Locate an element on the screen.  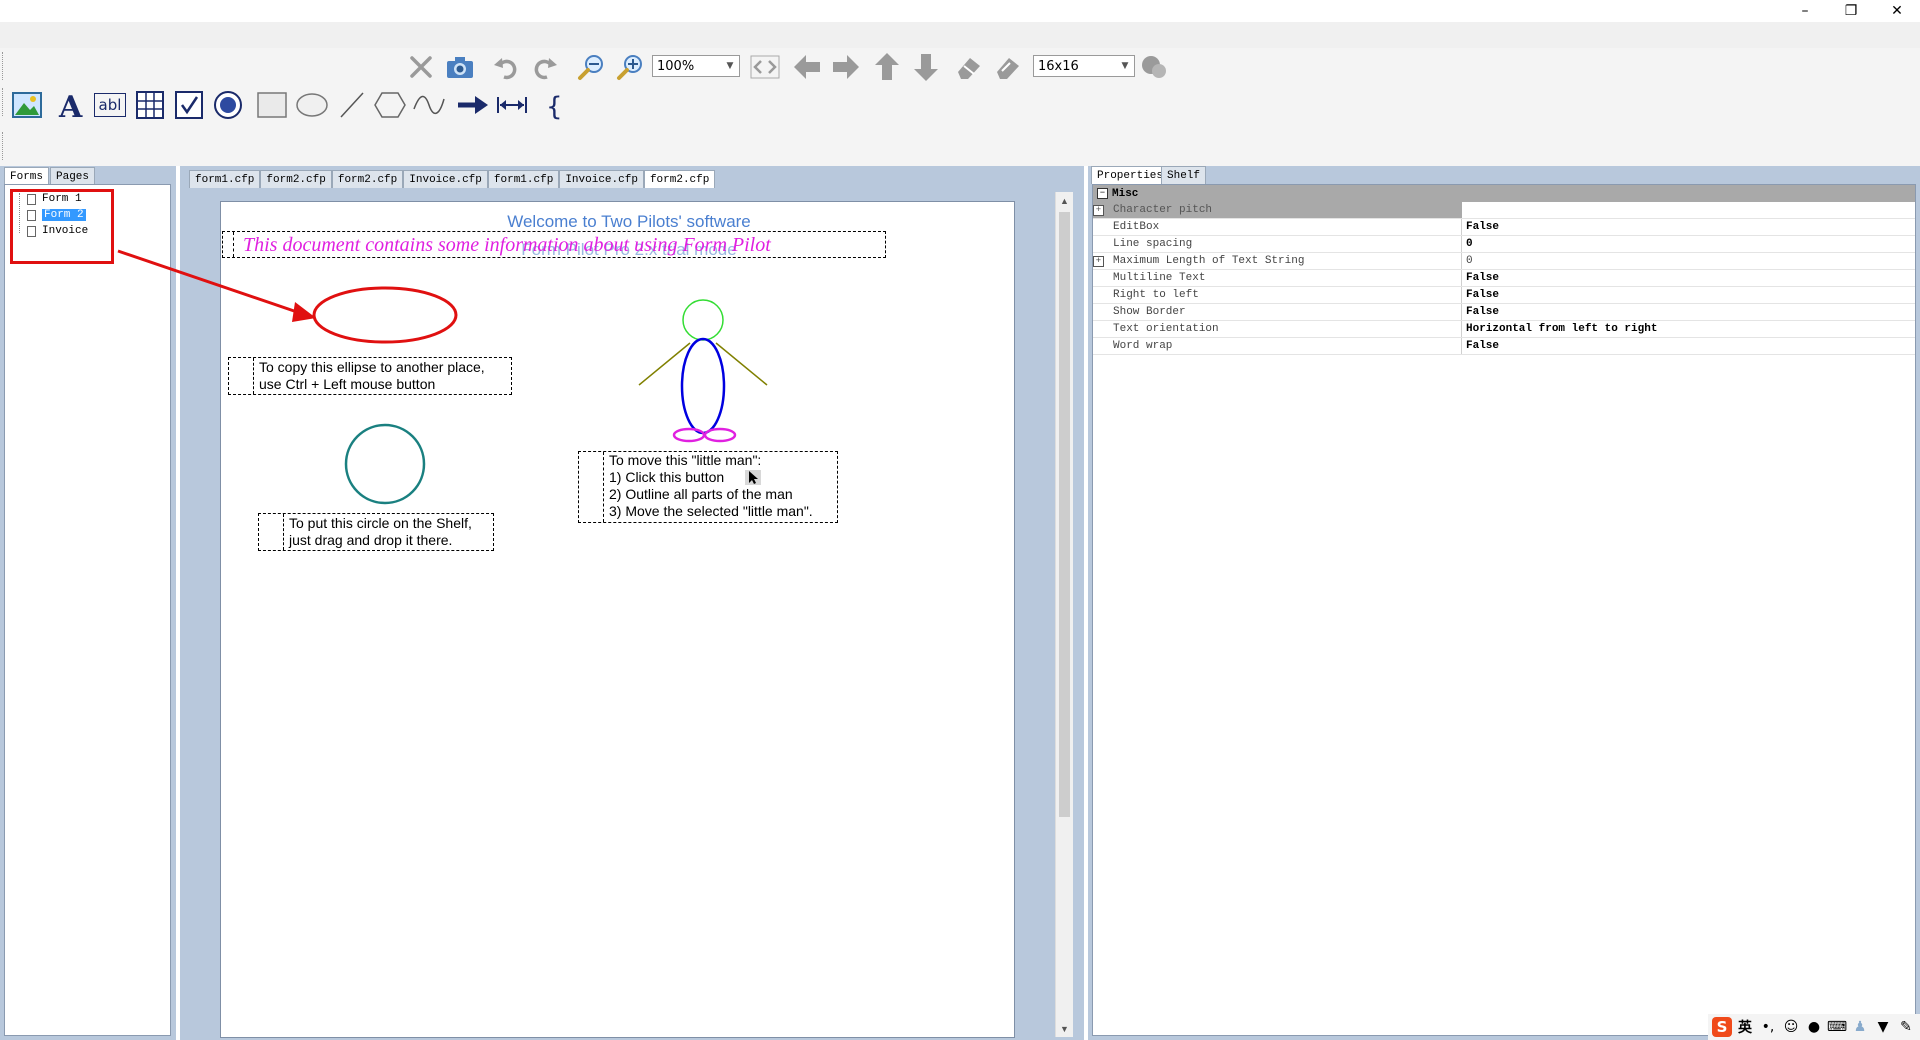
annotation-highlight-box is located at coordinates (62, 226).